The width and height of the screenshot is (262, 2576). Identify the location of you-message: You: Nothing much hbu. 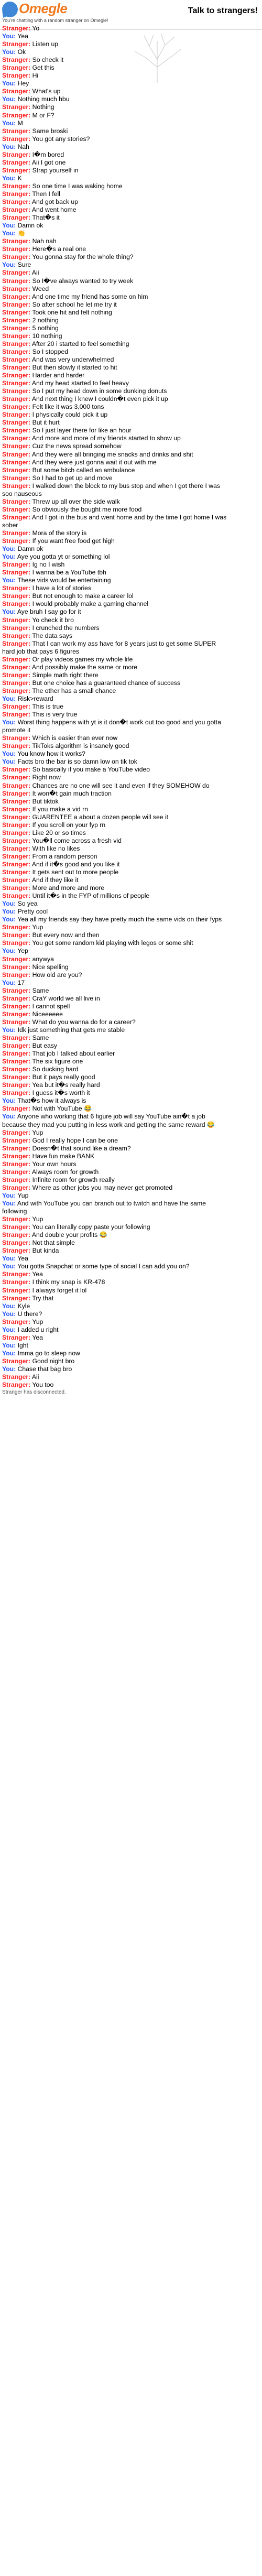
(115, 99).